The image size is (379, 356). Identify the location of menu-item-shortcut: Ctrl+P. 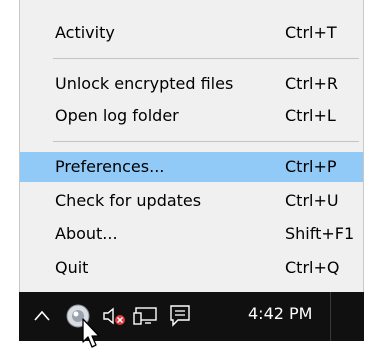
(311, 166).